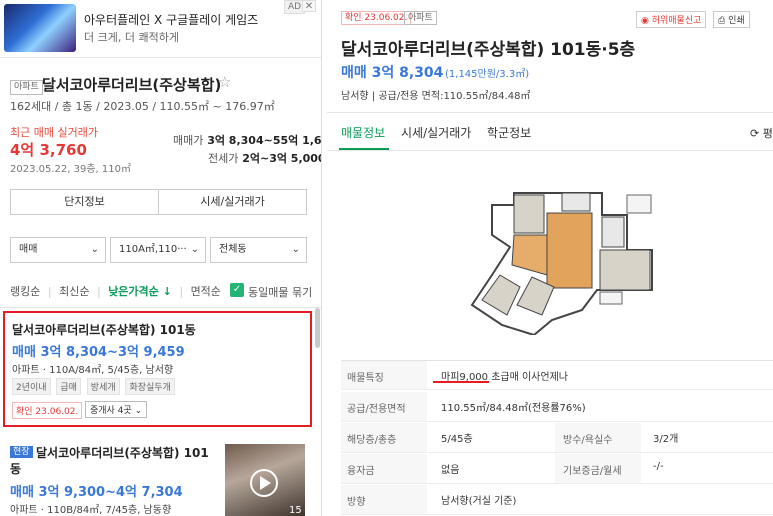 Image resolution: width=773 pixels, height=516 pixels. Describe the element at coordinates (666, 439) in the screenshot. I see `row-value: 3/2개` at that location.